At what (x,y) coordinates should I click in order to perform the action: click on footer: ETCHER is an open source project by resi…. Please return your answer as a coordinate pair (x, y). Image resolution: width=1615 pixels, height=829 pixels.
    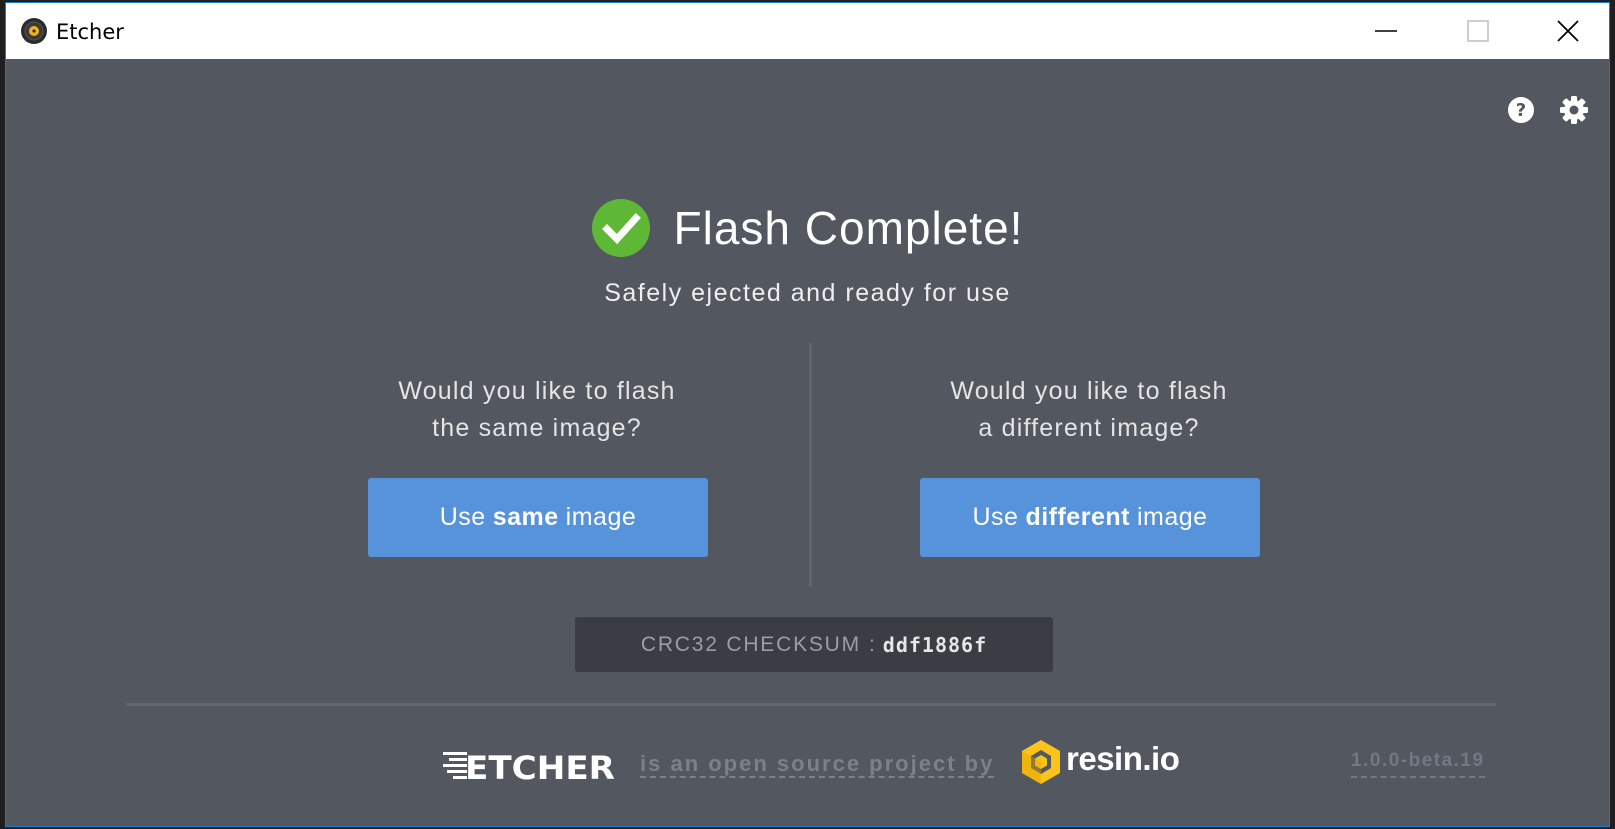
    Looking at the image, I should click on (807, 766).